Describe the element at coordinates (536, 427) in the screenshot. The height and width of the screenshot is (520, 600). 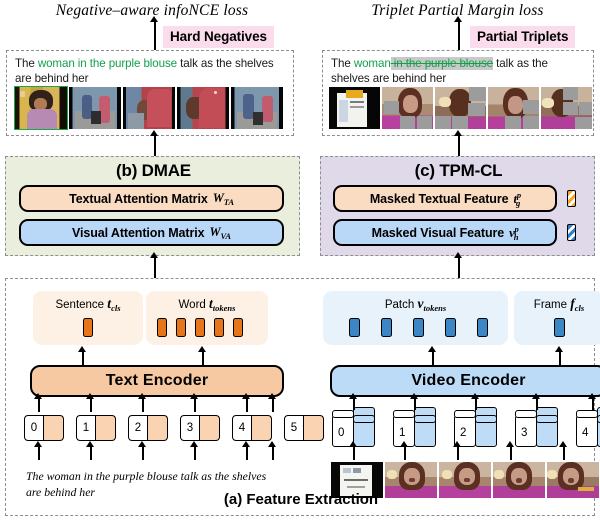
I see `frame-block: 3` at that location.